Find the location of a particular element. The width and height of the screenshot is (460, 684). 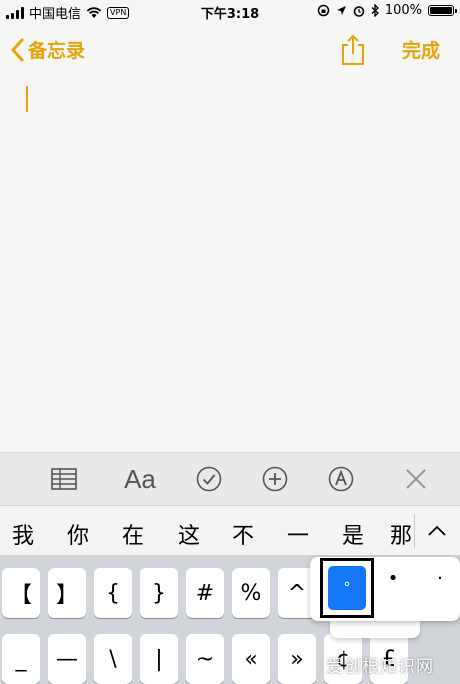

selected-alternate-key: ° is located at coordinates (347, 588).